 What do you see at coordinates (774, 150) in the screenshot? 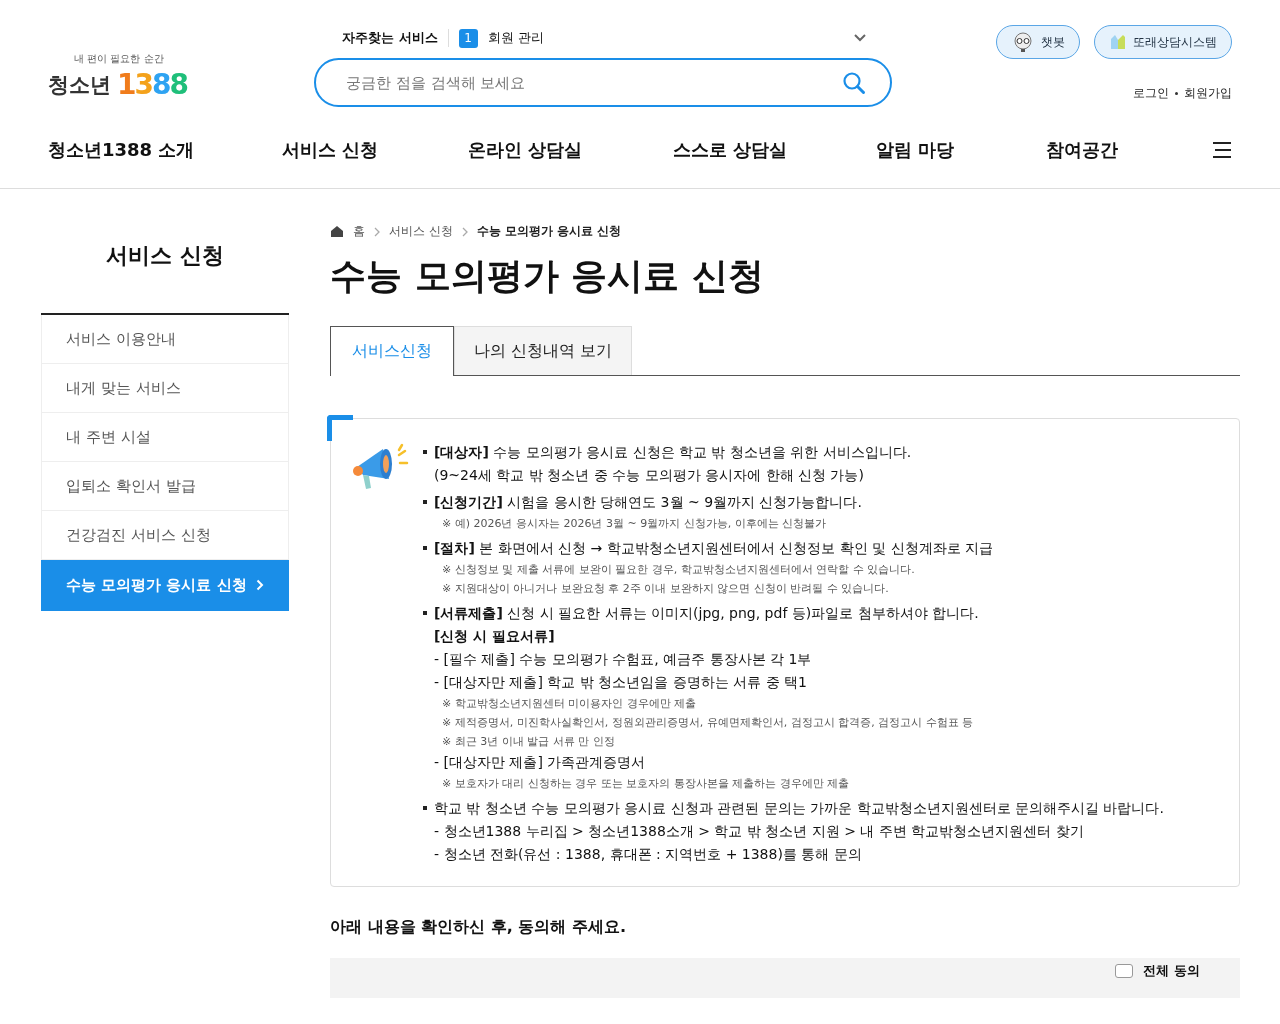
I see `nav-menu-item: 스스로 상담실` at bounding box center [774, 150].